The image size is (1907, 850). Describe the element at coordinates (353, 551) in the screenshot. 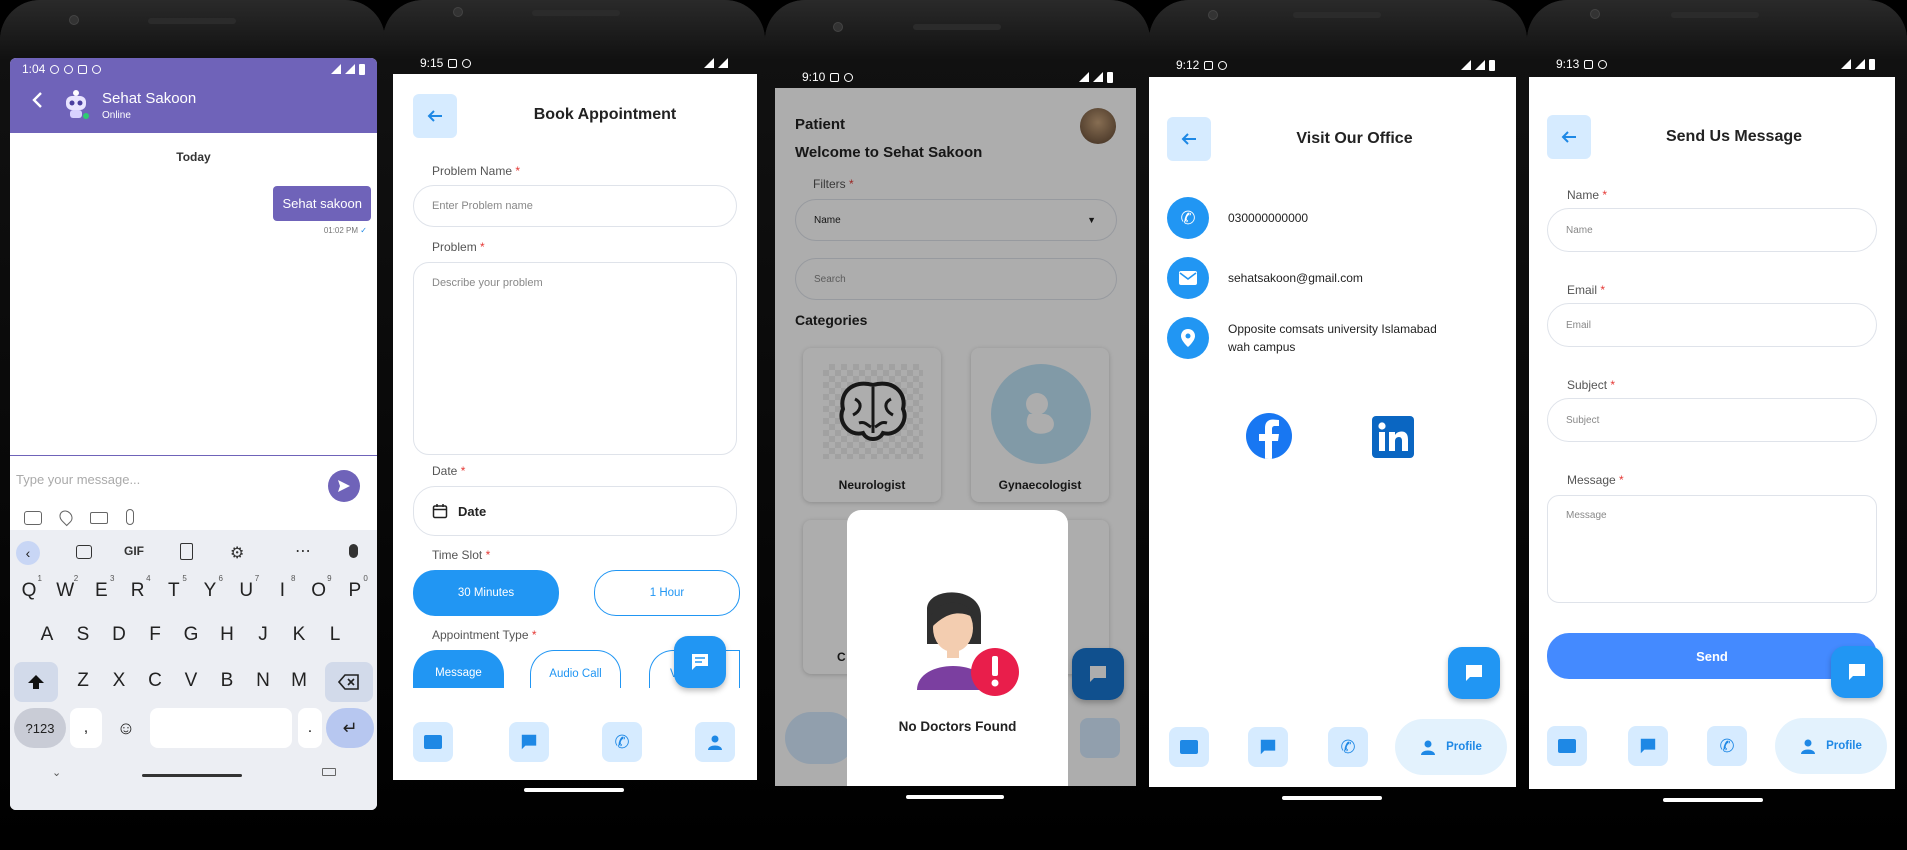

I see `mic-icon` at that location.